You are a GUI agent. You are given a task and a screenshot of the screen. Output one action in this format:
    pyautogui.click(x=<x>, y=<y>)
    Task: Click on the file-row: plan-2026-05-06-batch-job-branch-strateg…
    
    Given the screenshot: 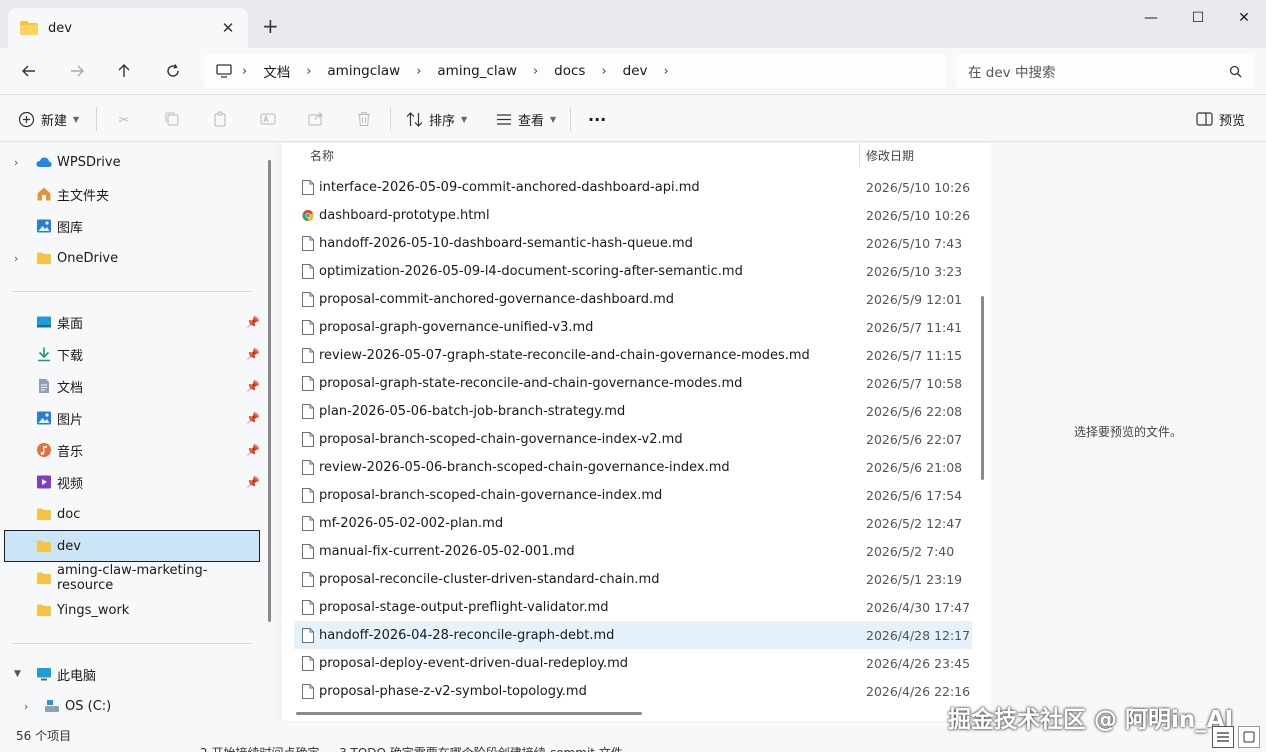 What is the action you would take?
    pyautogui.click(x=633, y=411)
    